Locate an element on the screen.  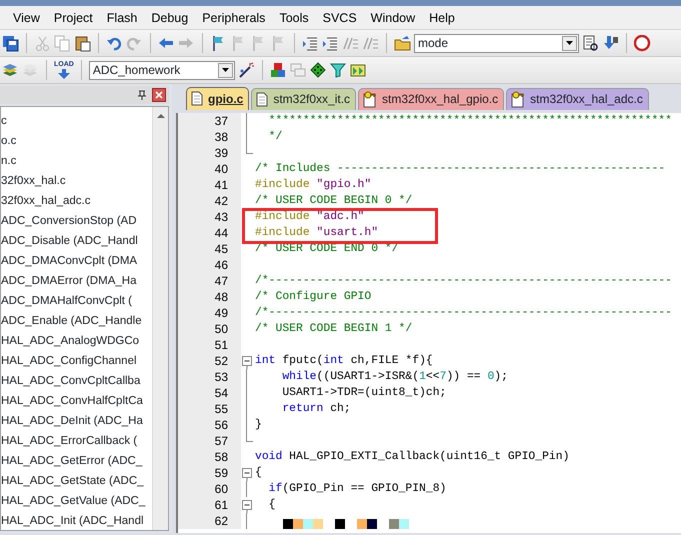
line-number: 50 is located at coordinates (209, 328).